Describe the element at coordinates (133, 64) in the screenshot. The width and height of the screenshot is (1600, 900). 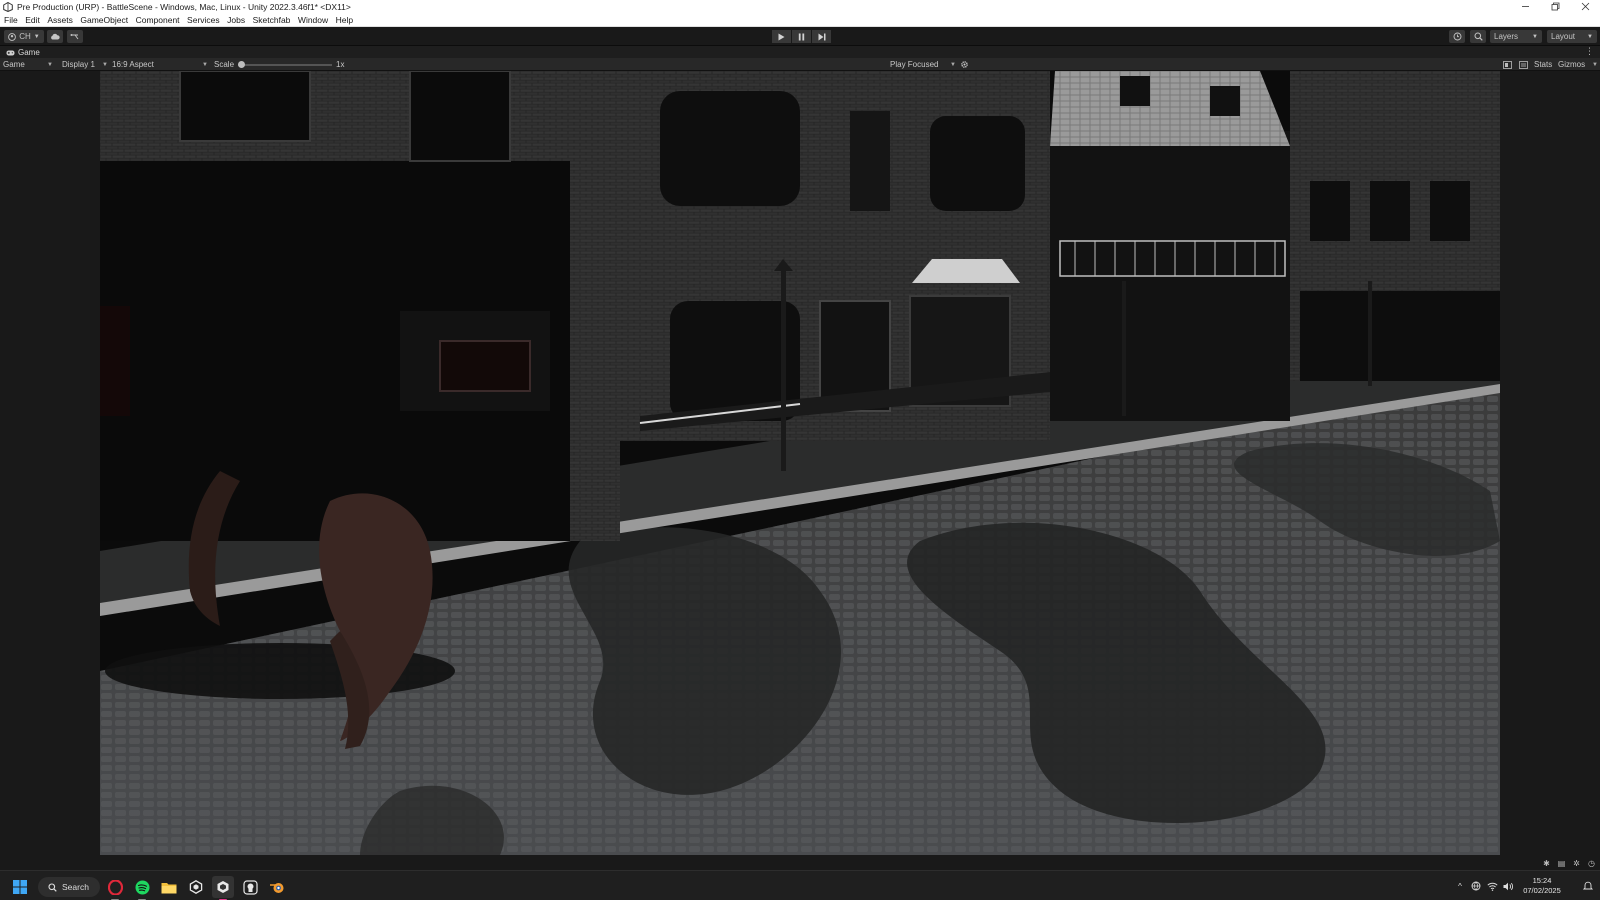
I see `aspect-label: 16:9 Aspect` at that location.